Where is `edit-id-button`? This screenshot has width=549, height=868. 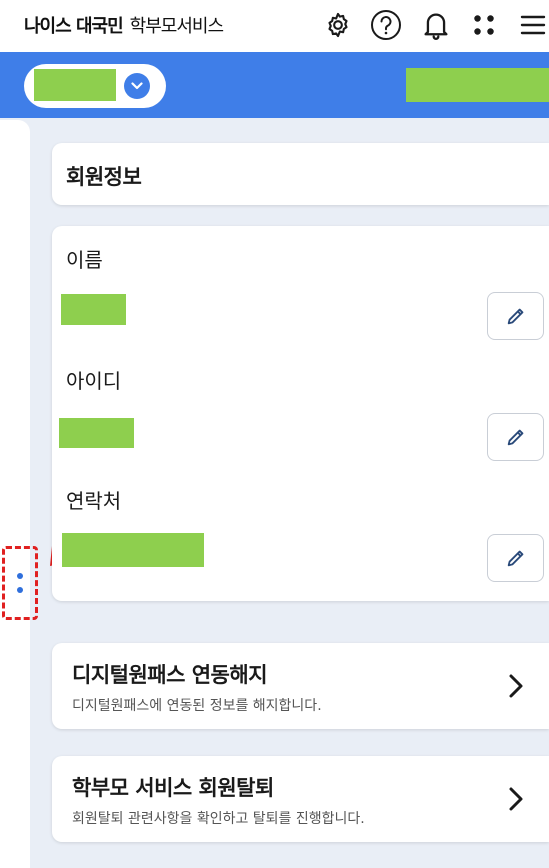
edit-id-button is located at coordinates (515, 437).